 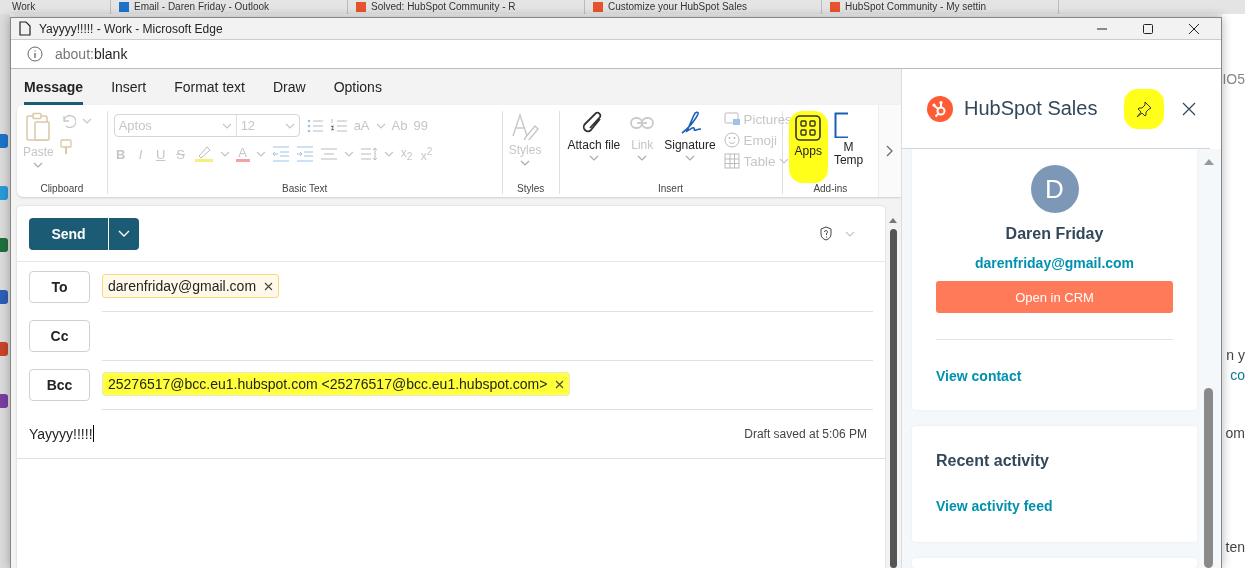 I want to click on apps-grid-icon, so click(x=808, y=128).